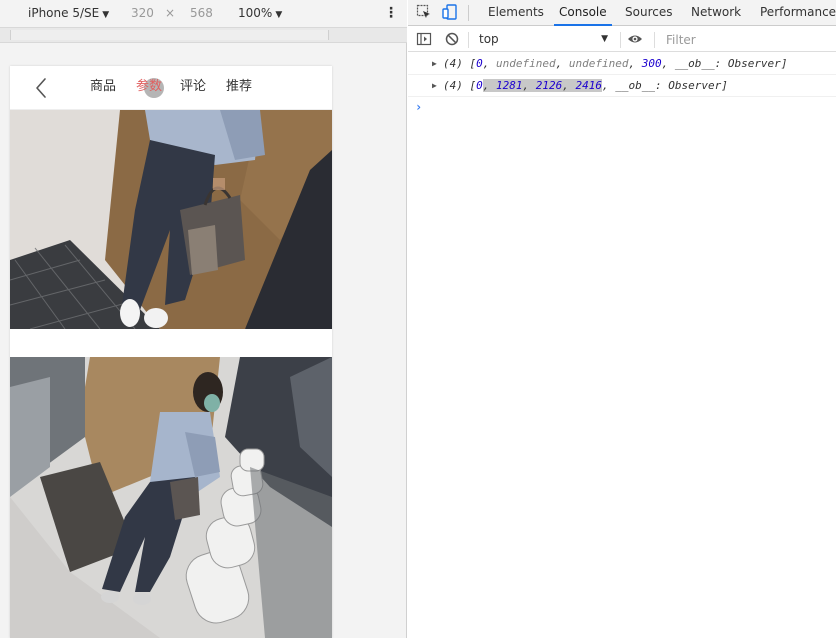 Image resolution: width=836 pixels, height=638 pixels. I want to click on array-value: 2416, so click(589, 85).